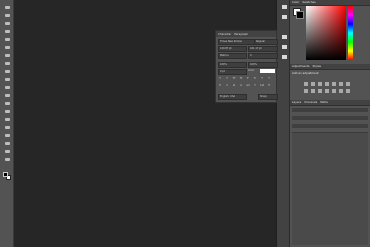 The height and width of the screenshot is (247, 370). Describe the element at coordinates (263, 65) in the screenshot. I see `horizontal-scale-field: 100%` at that location.